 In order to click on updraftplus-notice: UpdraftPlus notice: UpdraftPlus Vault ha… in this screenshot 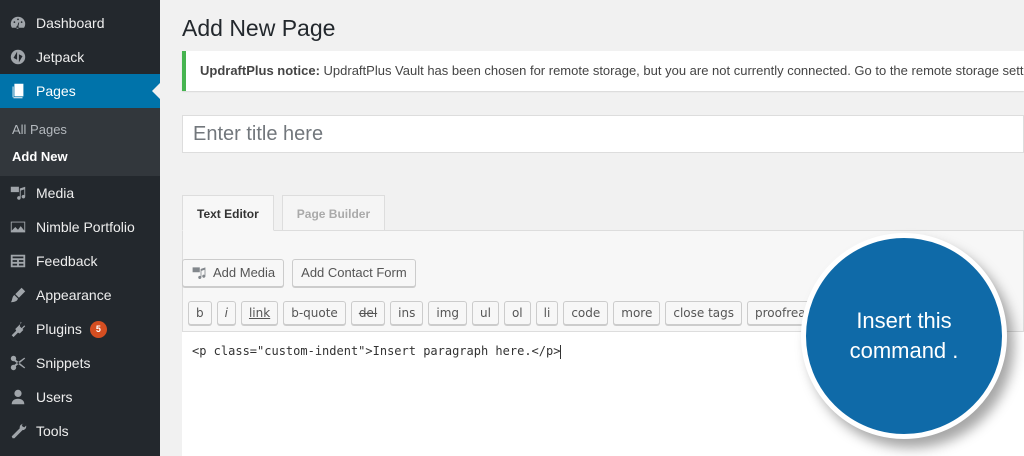, I will do `click(603, 71)`.